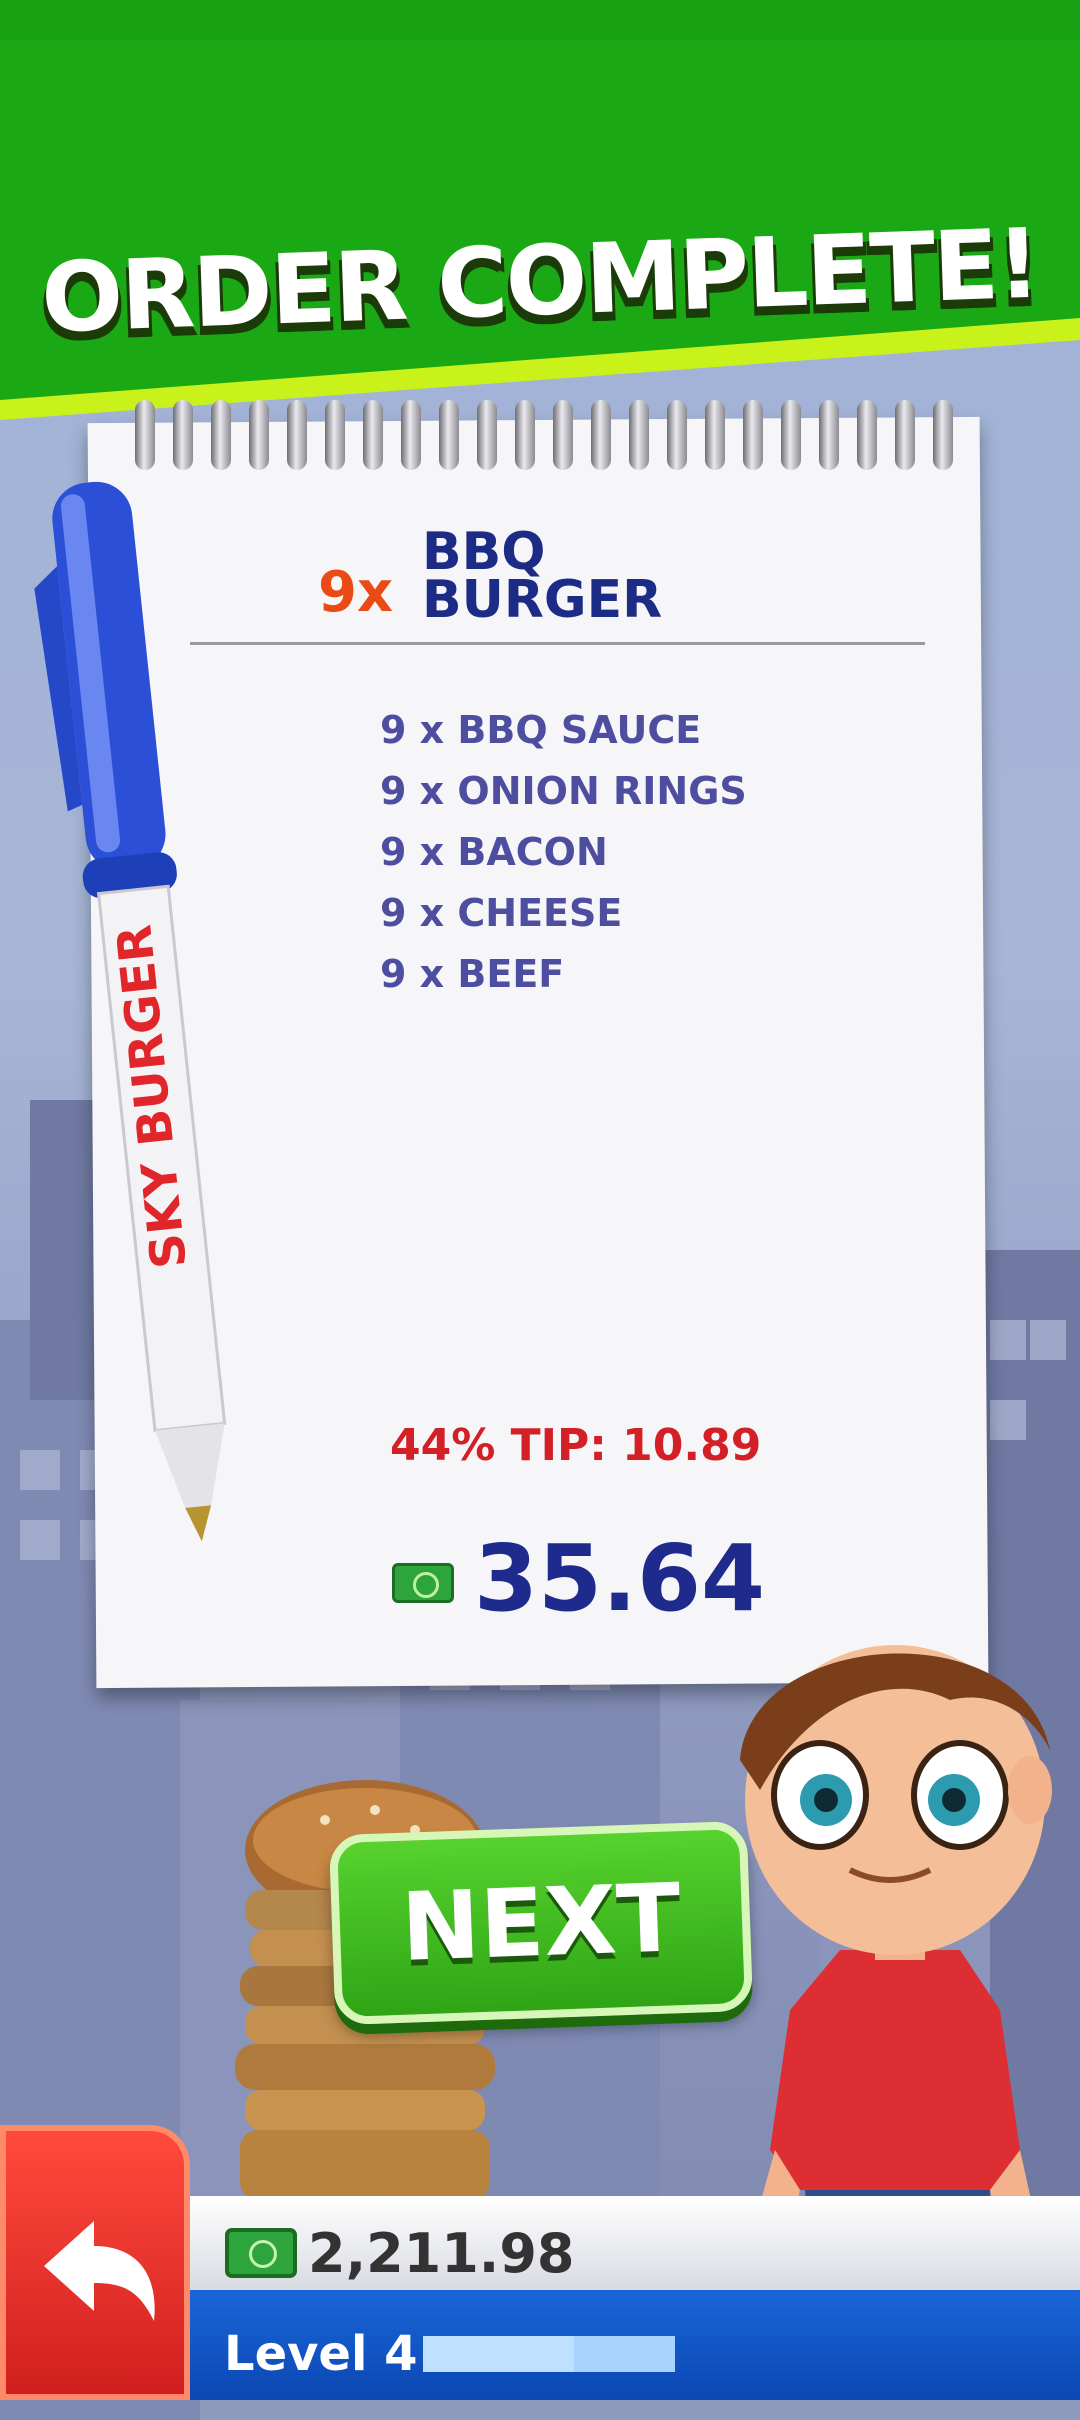 The image size is (1080, 2420). Describe the element at coordinates (542, 600) in the screenshot. I see `order-name-line2: BURGER` at that location.